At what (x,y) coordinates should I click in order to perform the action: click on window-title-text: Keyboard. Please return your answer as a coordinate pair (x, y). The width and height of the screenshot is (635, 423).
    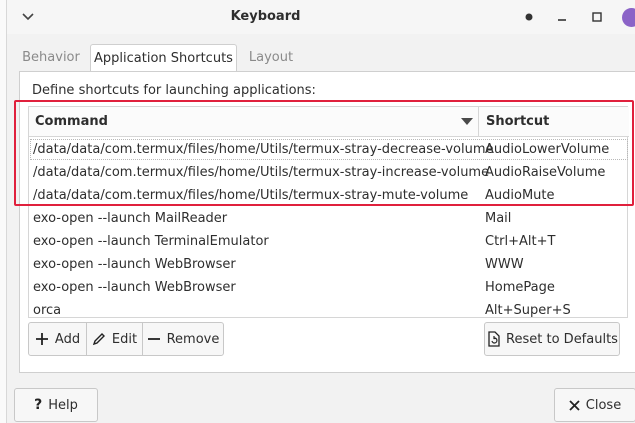
    Looking at the image, I should click on (265, 16).